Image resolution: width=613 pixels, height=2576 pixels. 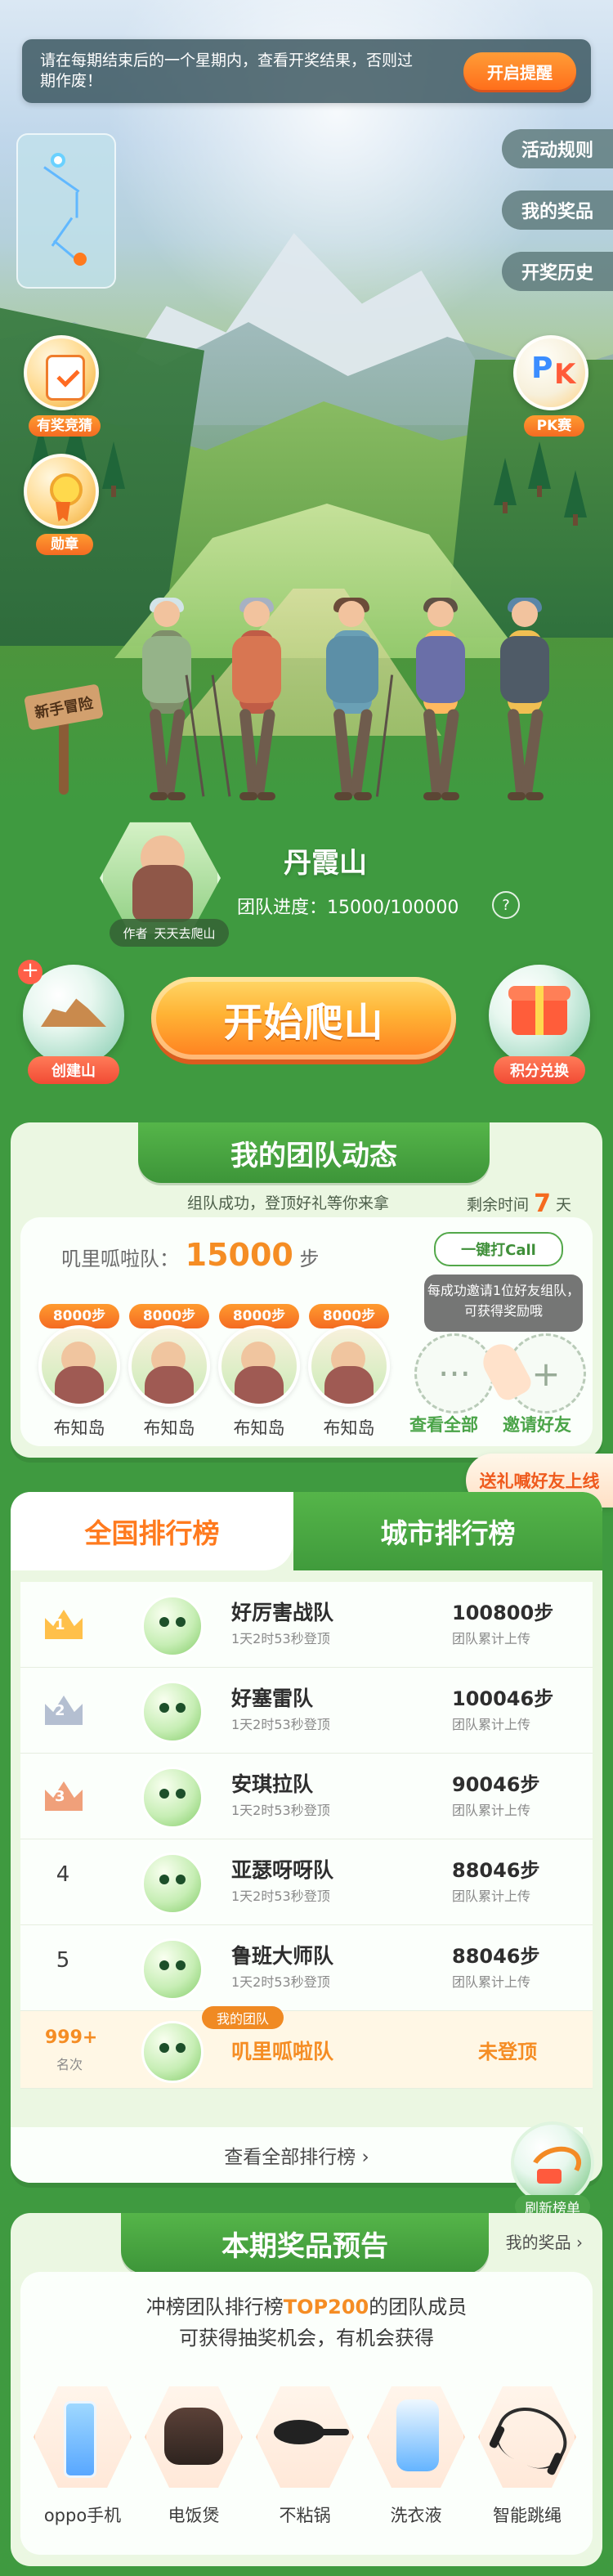 What do you see at coordinates (349, 1366) in the screenshot?
I see `member-avatar` at bounding box center [349, 1366].